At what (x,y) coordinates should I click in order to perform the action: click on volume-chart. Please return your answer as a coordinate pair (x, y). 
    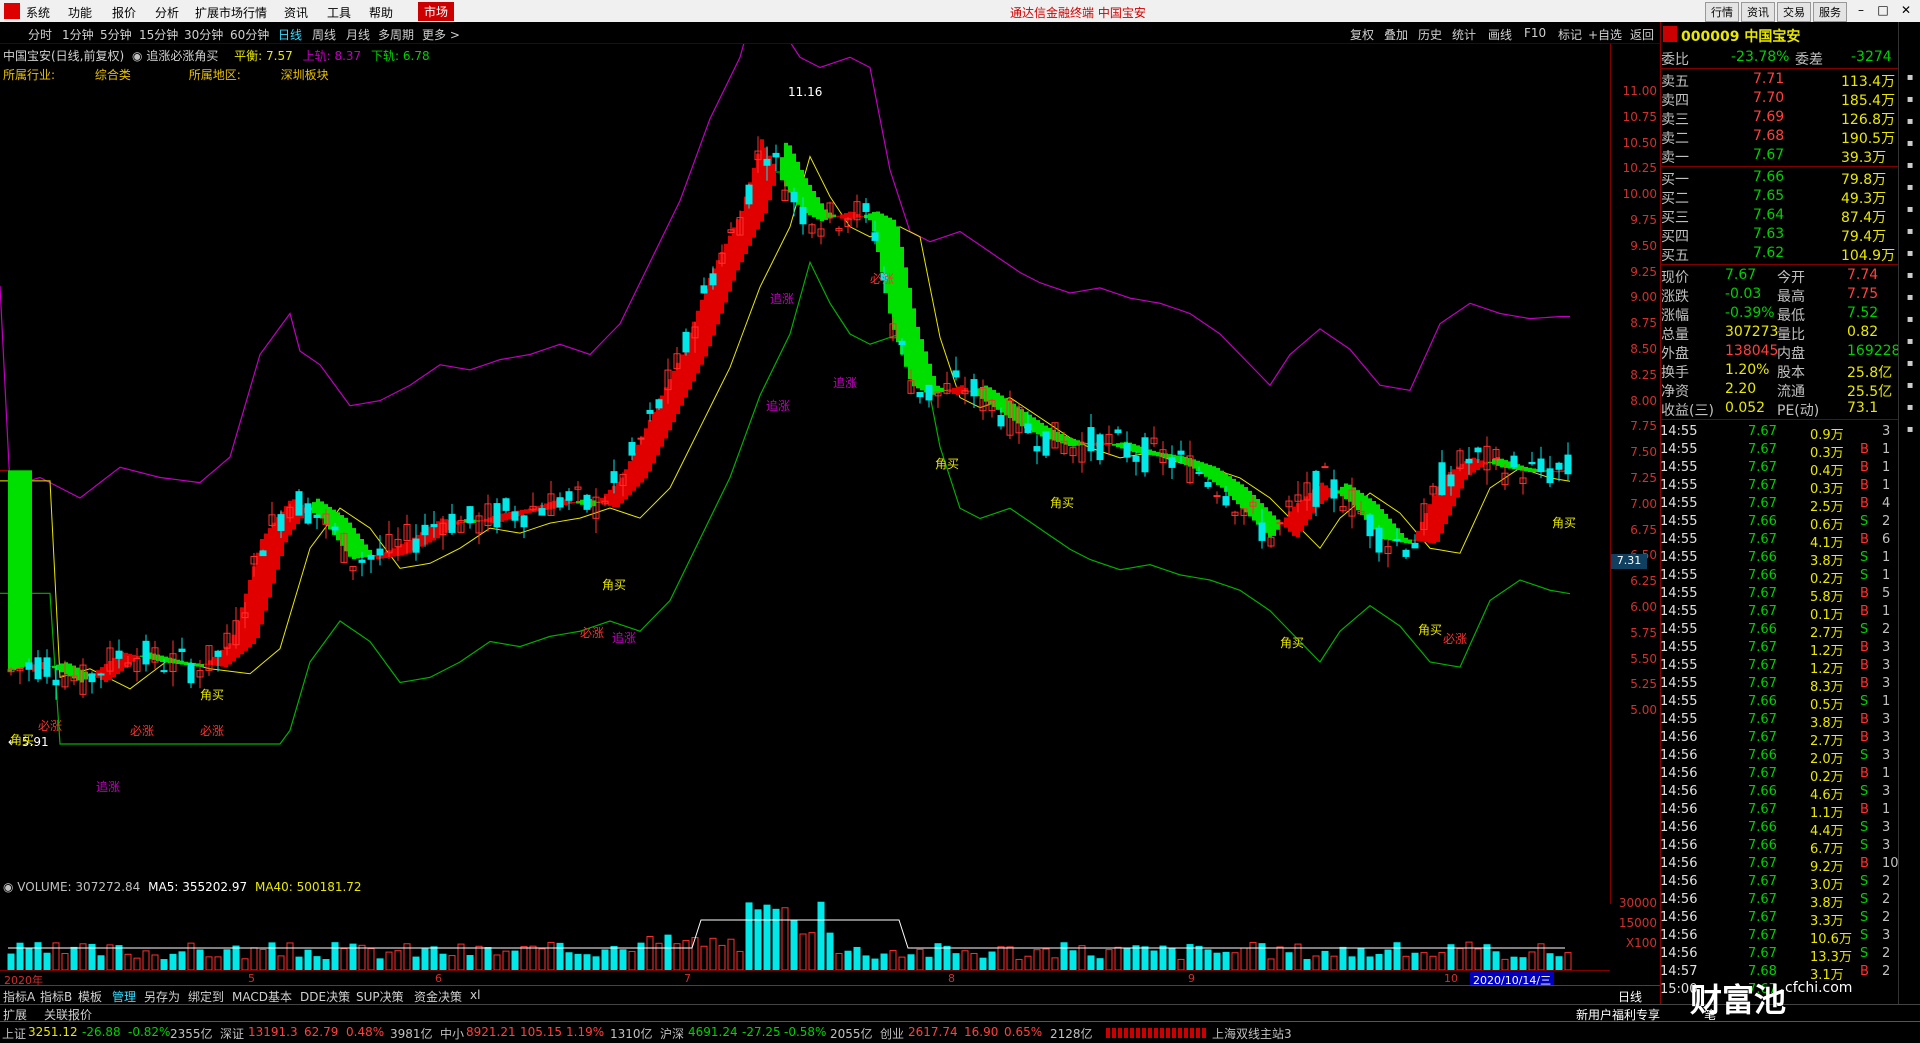
    Looking at the image, I should click on (805, 933).